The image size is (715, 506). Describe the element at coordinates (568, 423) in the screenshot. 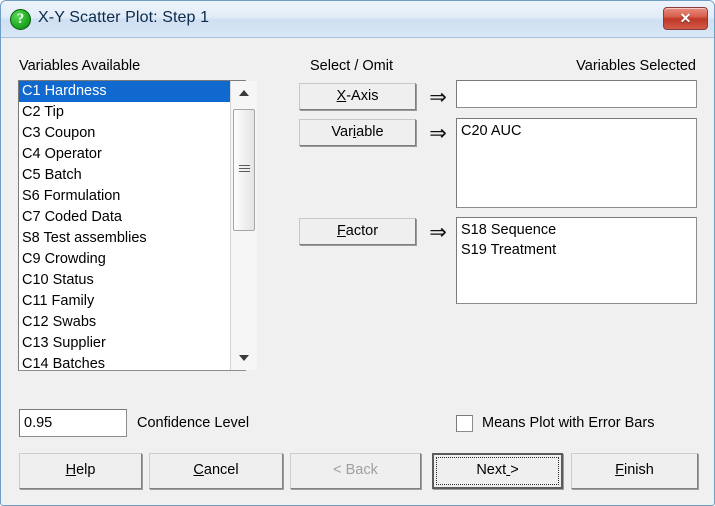

I see `means-plot-label: Means Plot with Error Bars` at that location.